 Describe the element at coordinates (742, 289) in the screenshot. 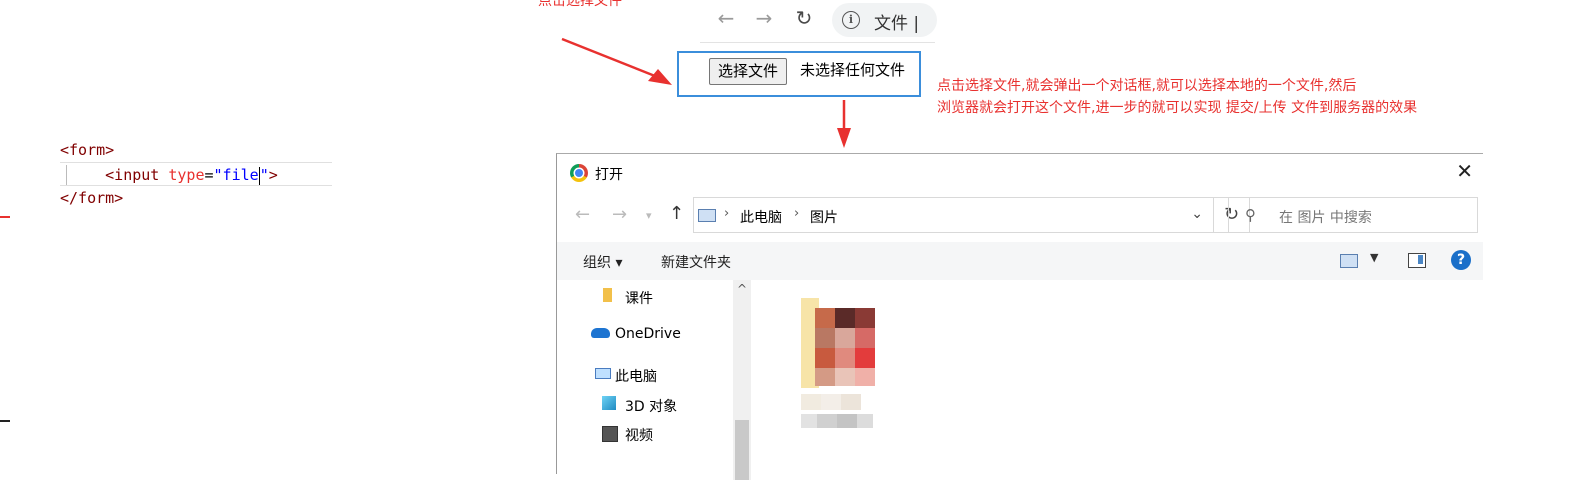

I see `chevron-up-icon: ^` at that location.